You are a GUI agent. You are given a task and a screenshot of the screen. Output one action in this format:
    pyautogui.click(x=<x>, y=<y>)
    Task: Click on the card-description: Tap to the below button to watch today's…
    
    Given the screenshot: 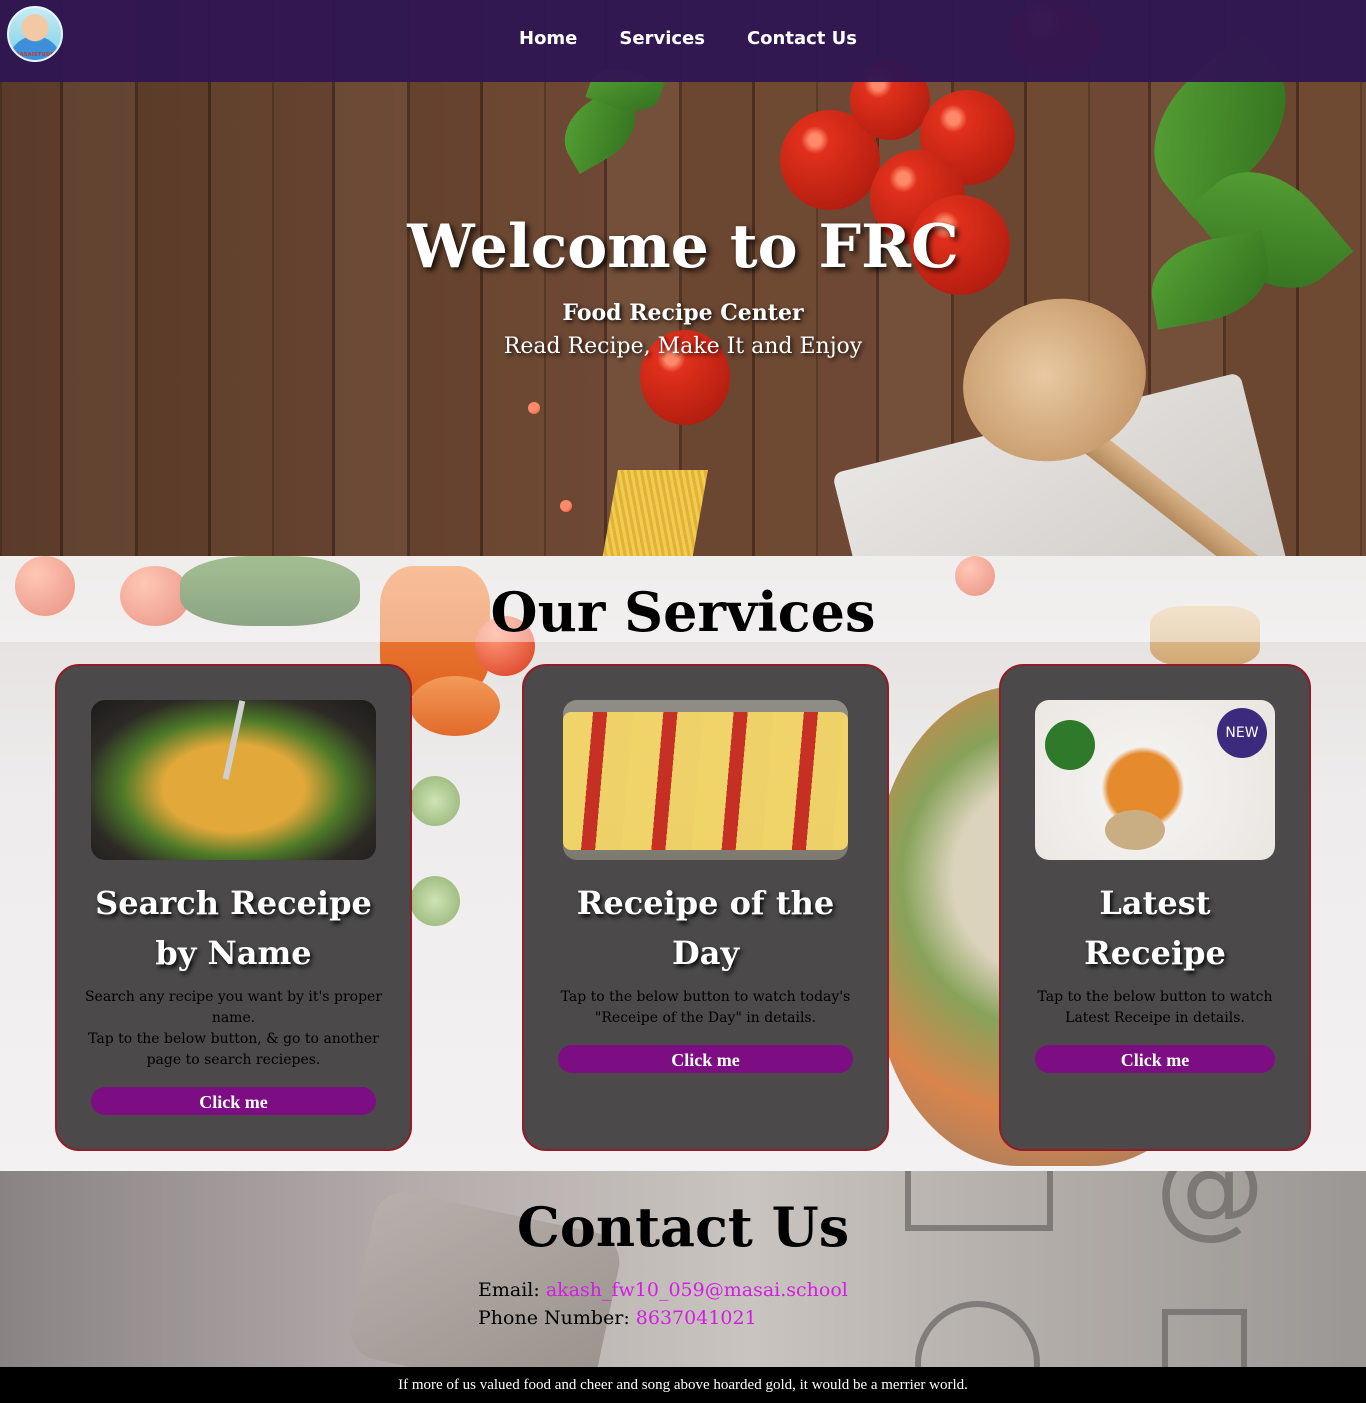 What is the action you would take?
    pyautogui.click(x=705, y=1008)
    